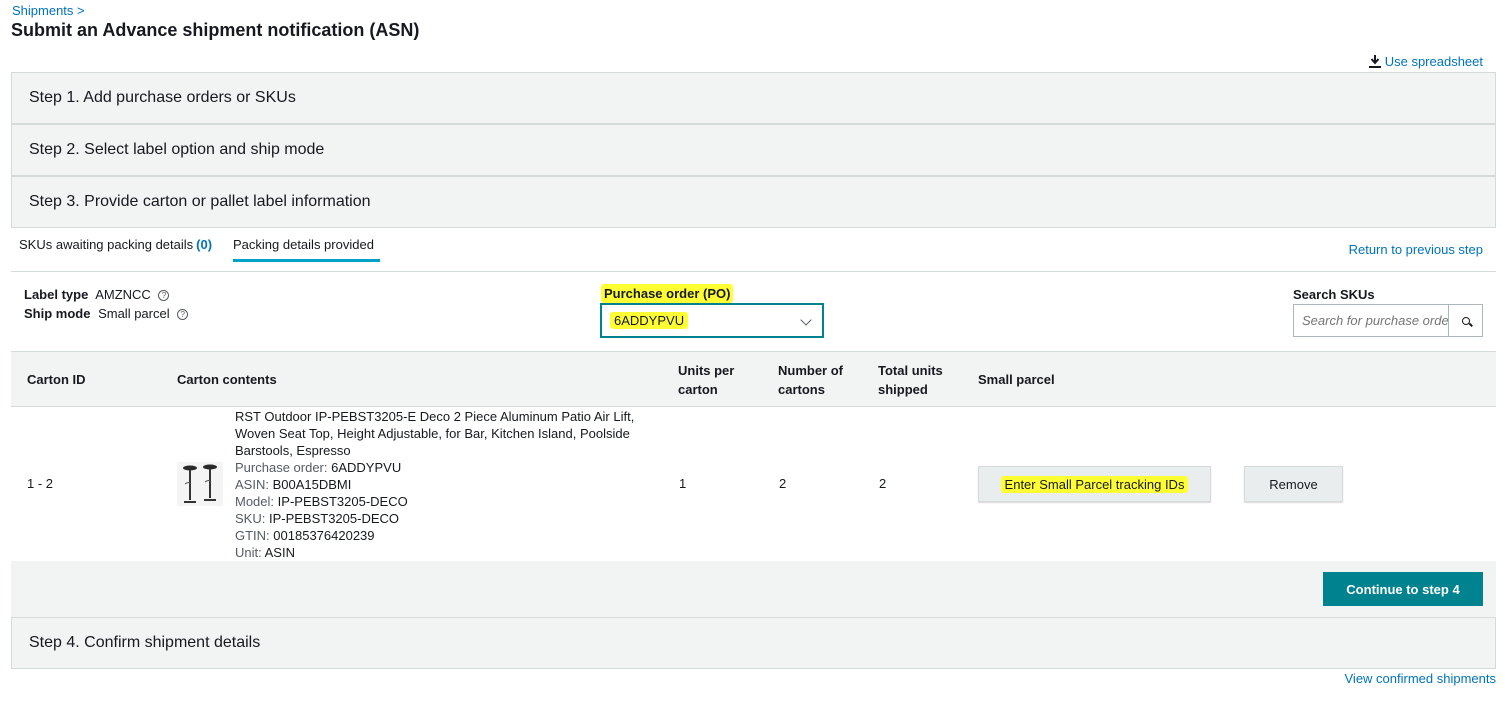  Describe the element at coordinates (1334, 294) in the screenshot. I see `search-skus-label: Search SKUs` at that location.